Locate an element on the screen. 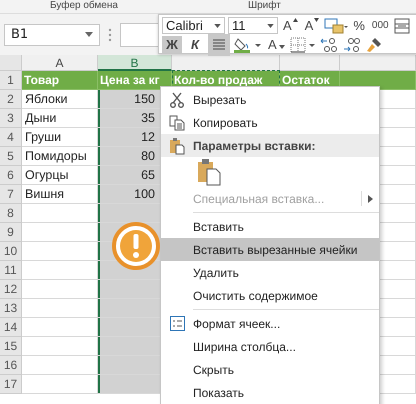  fill-color-icon is located at coordinates (248, 45).